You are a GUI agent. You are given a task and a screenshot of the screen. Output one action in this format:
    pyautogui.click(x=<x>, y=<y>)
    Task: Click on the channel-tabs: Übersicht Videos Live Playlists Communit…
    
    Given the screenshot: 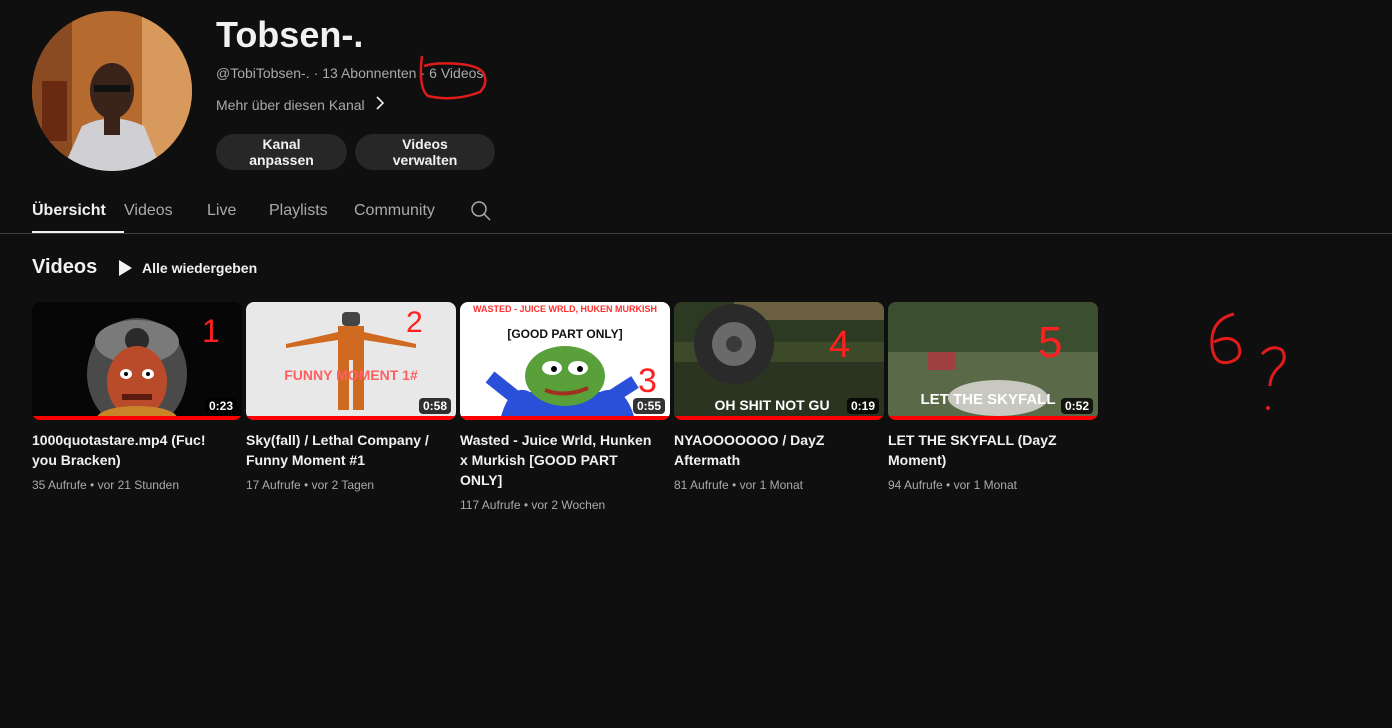 What is the action you would take?
    pyautogui.click(x=261, y=212)
    